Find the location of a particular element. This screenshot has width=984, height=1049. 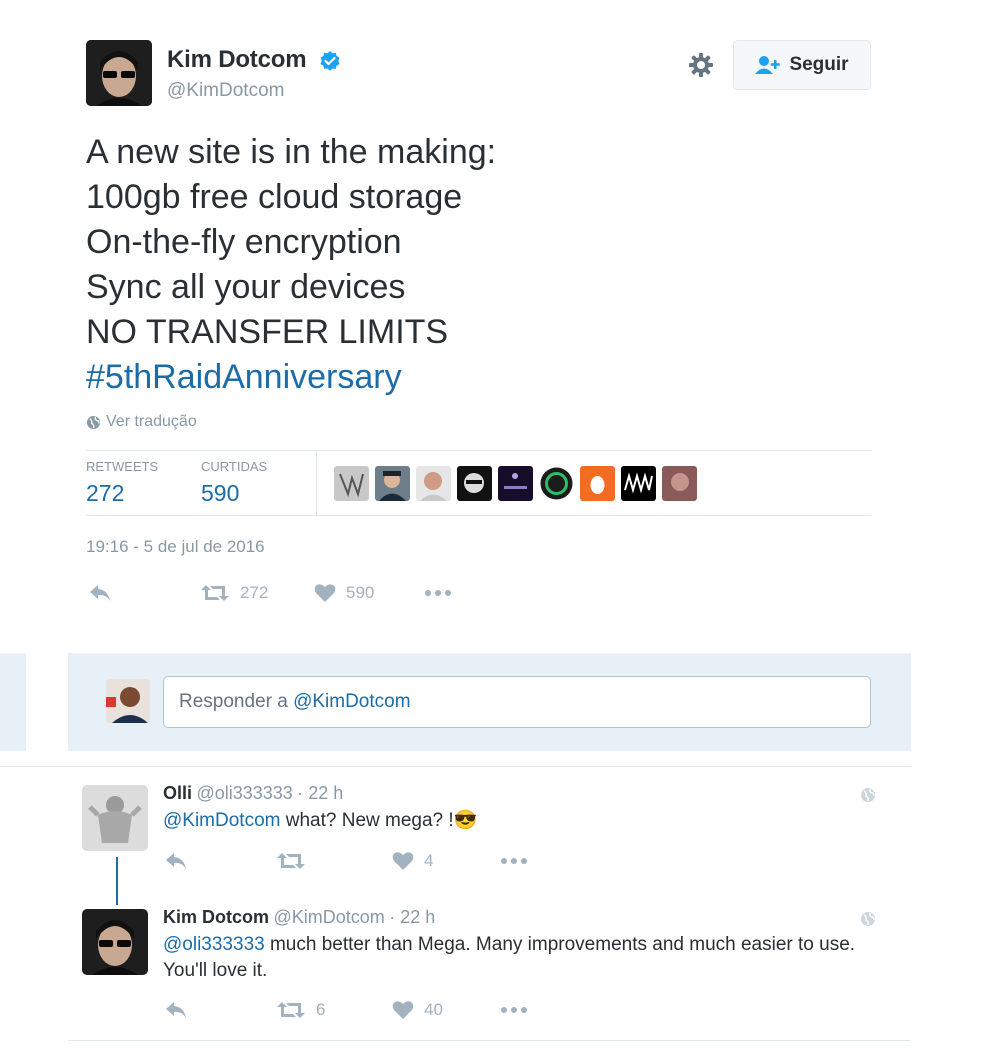

stats-divider-vertical is located at coordinates (316, 483).